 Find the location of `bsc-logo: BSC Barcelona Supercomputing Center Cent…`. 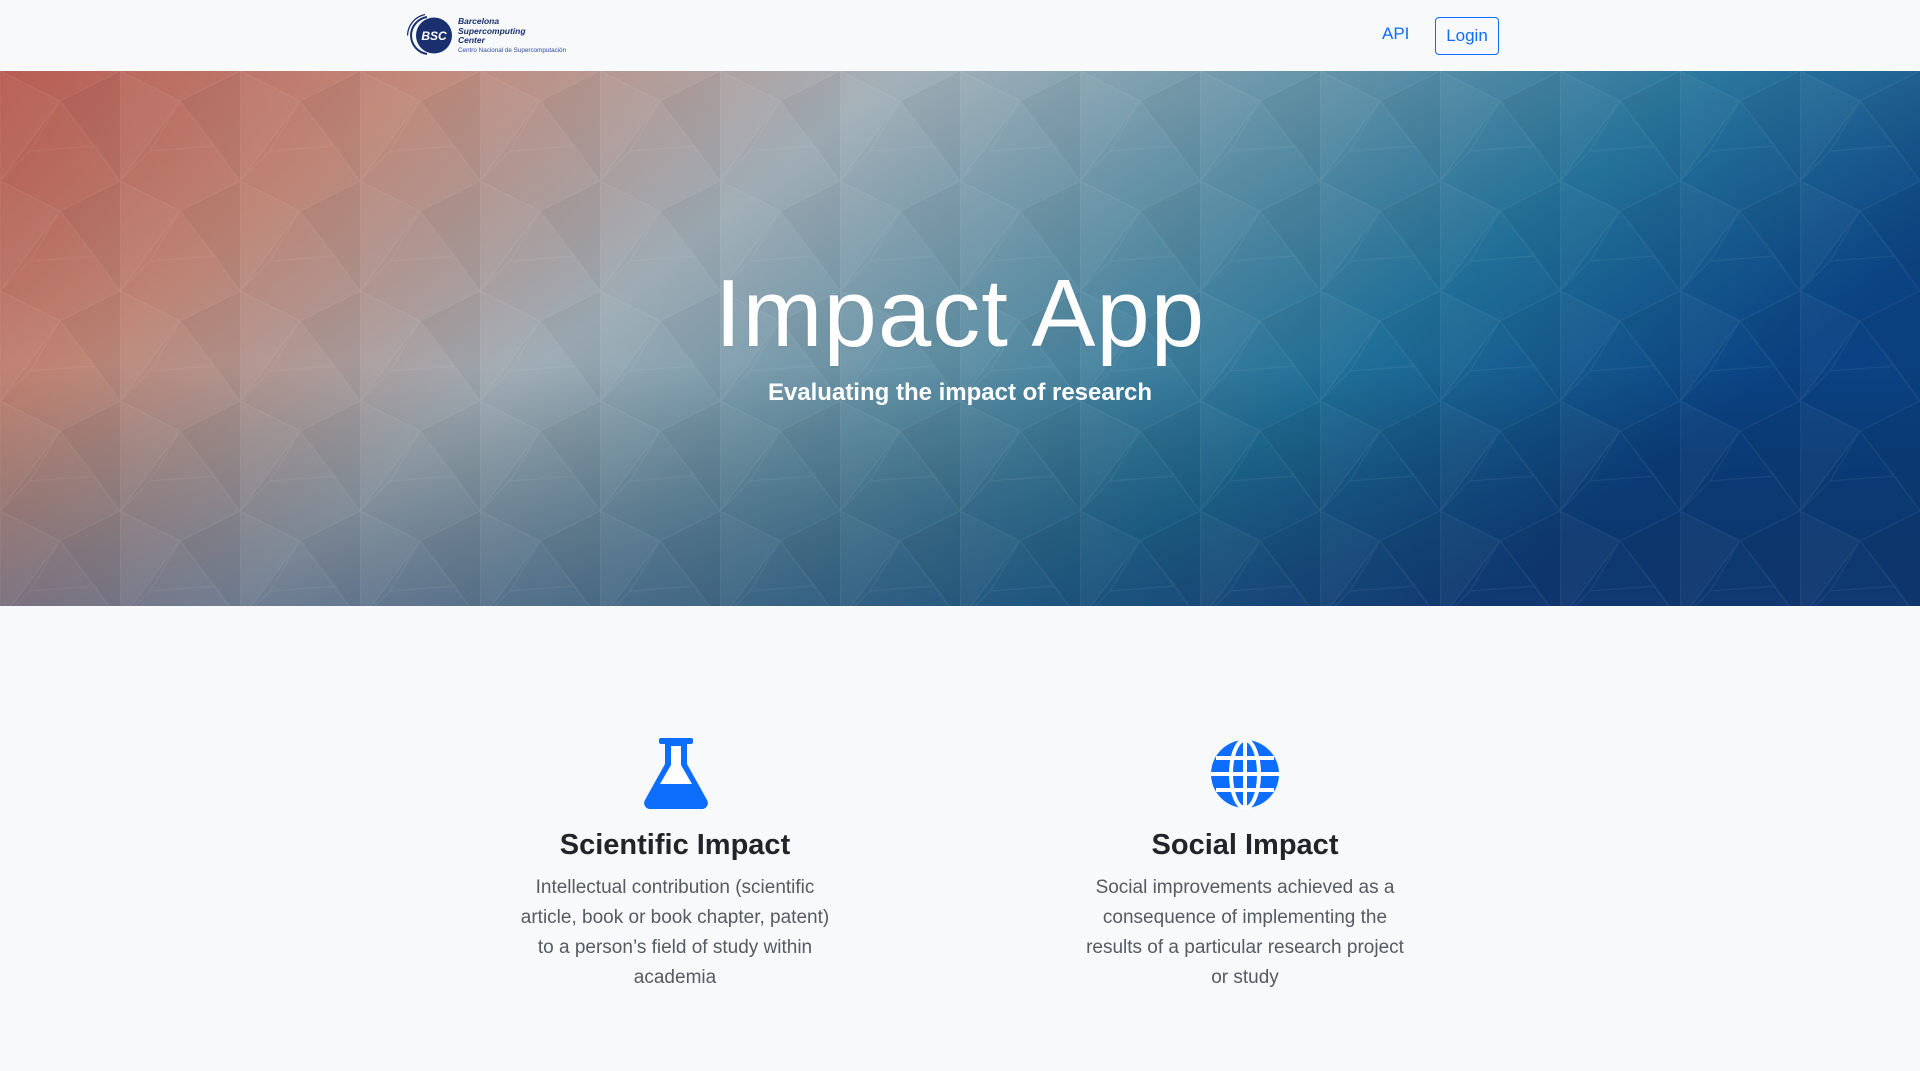

bsc-logo: BSC Barcelona Supercomputing Center Cent… is located at coordinates (490, 35).